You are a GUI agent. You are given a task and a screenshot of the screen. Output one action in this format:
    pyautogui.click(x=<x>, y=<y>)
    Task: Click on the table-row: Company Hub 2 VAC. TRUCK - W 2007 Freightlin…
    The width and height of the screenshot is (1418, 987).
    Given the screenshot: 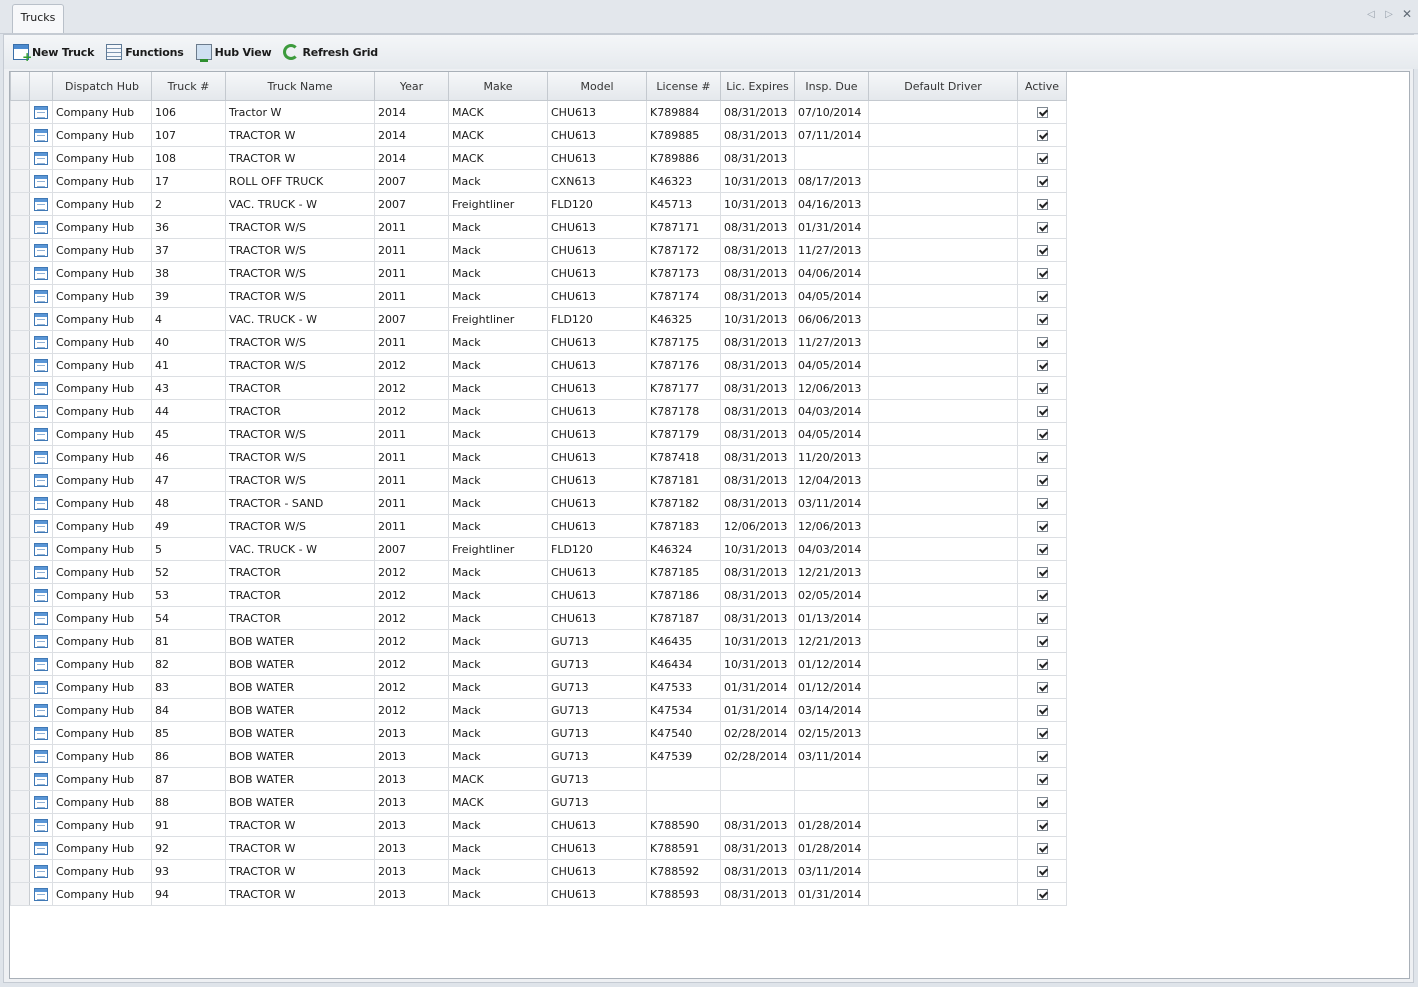 What is the action you would take?
    pyautogui.click(x=538, y=204)
    